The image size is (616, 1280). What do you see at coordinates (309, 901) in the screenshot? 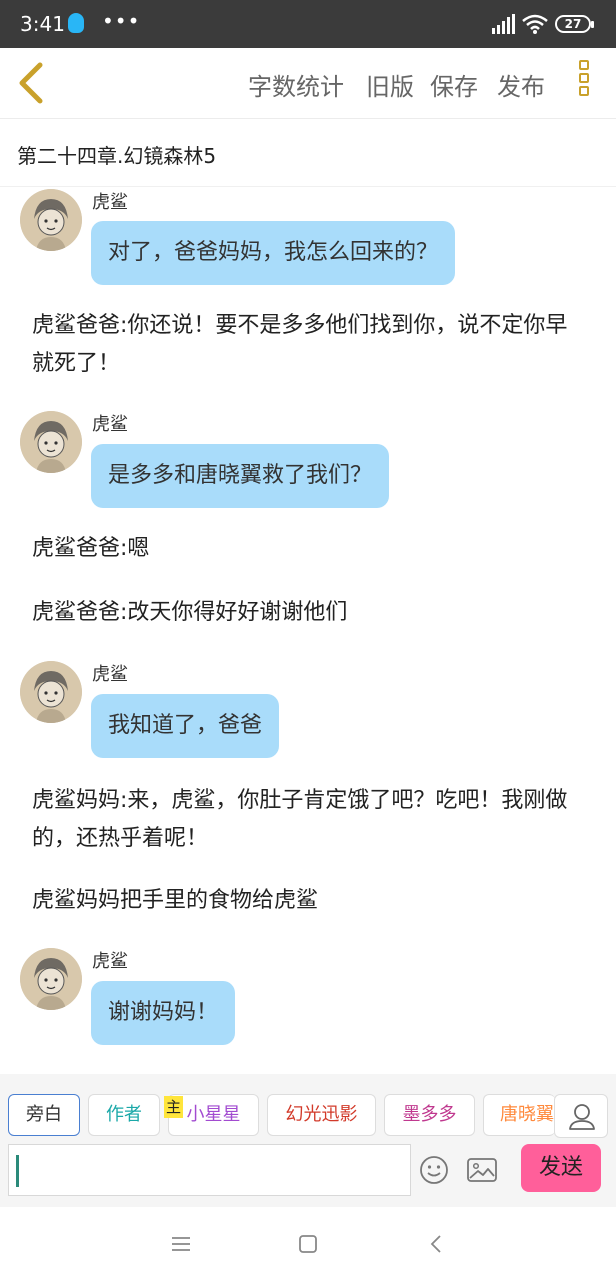
I see `narration-text: 虎鲨妈妈把手里的食物给虎鲨` at bounding box center [309, 901].